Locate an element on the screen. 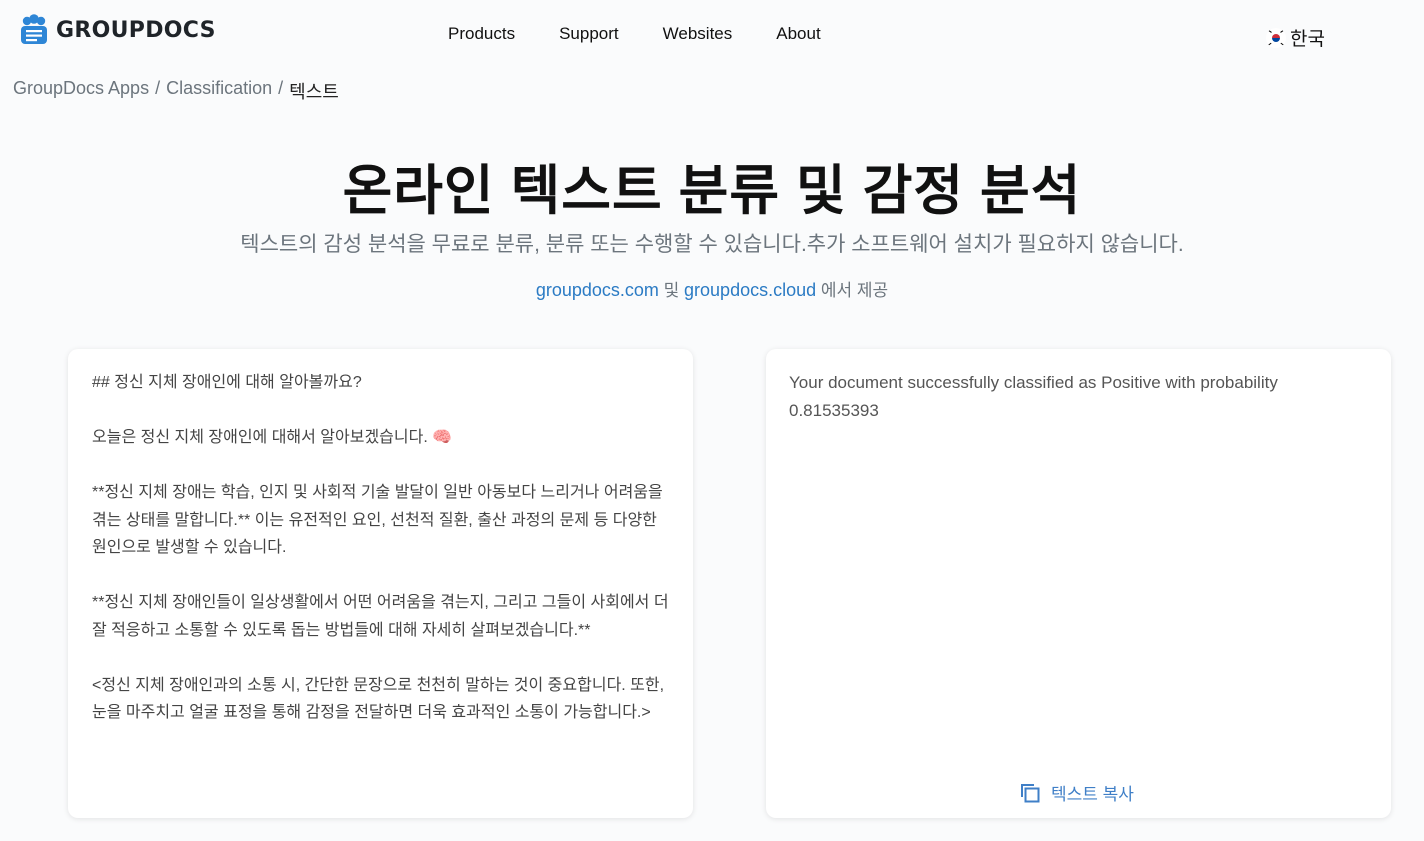  groupdocs-com-link: groupdocs.com is located at coordinates (597, 290).